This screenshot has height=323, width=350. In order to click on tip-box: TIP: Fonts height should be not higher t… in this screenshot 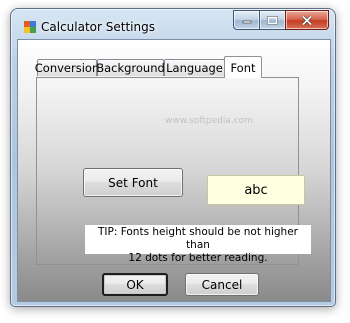, I will do `click(198, 244)`.